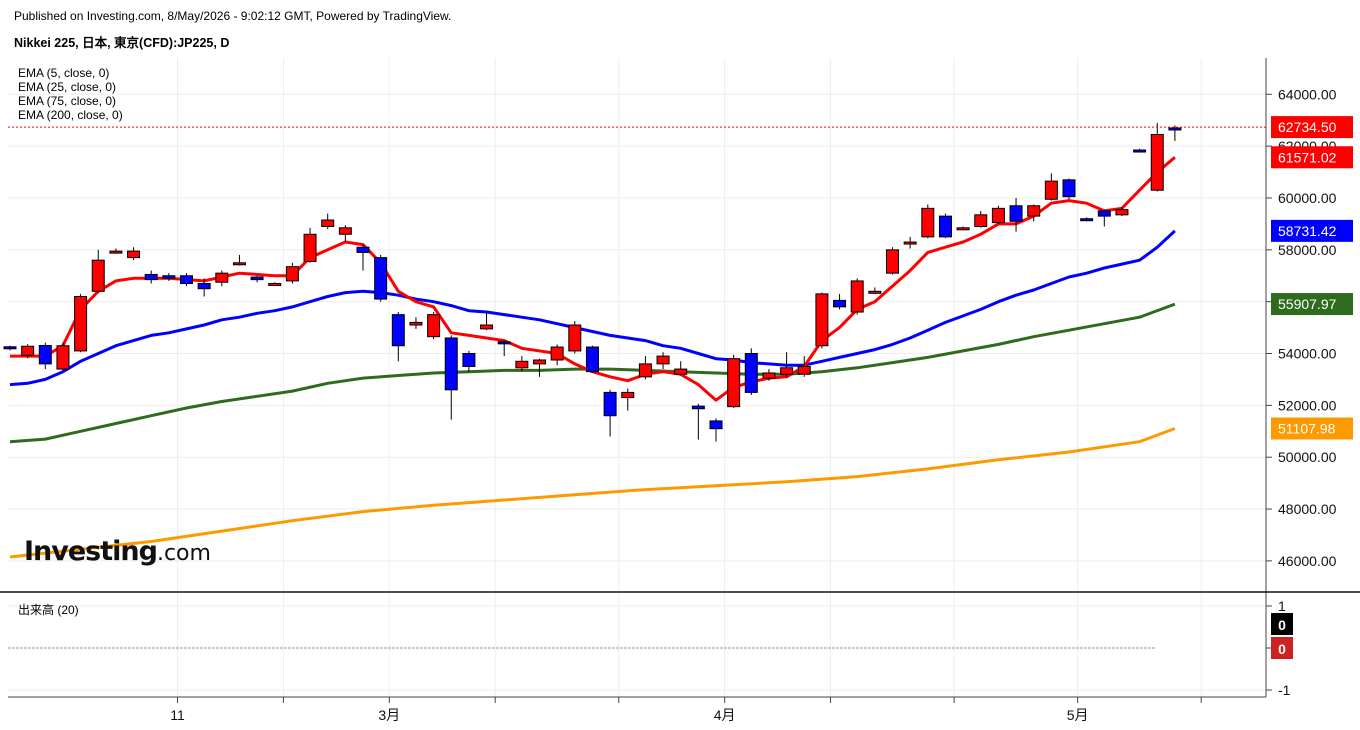 The height and width of the screenshot is (730, 1360). What do you see at coordinates (1312, 304) in the screenshot?
I see `price-tag: 55907.97` at bounding box center [1312, 304].